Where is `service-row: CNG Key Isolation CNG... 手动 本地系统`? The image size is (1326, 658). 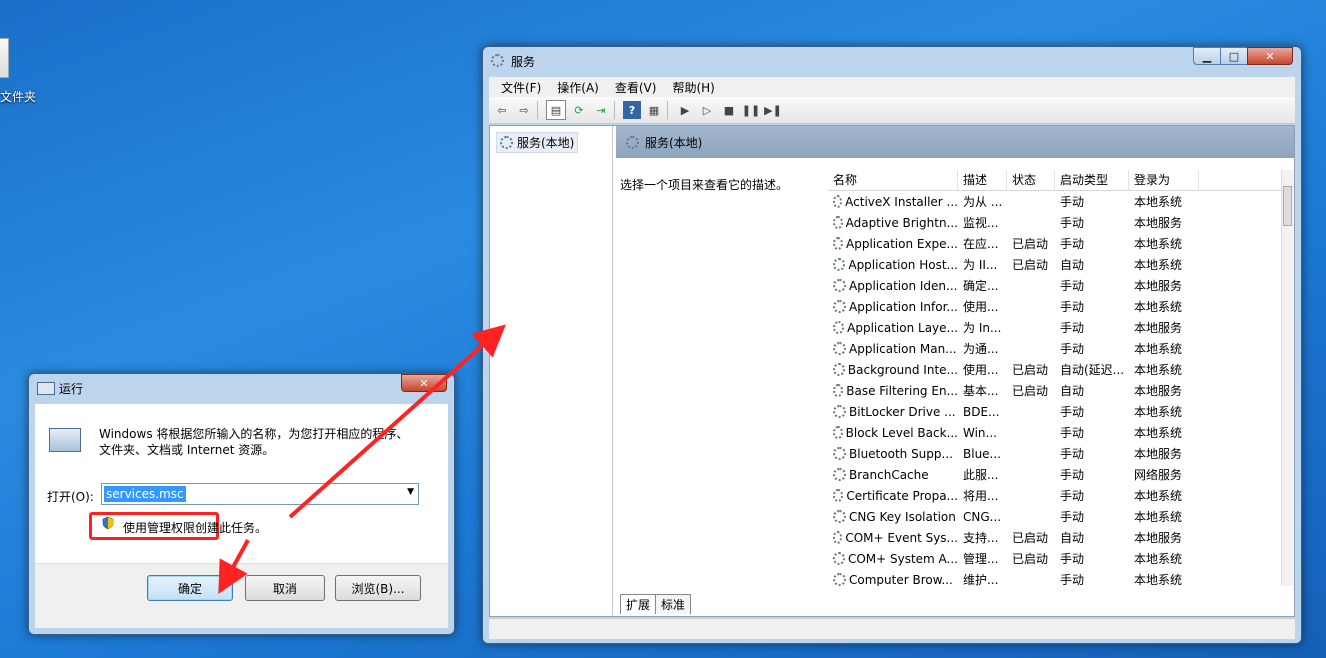 service-row: CNG Key Isolation CNG... 手动 本地系统 is located at coordinates (1055, 516).